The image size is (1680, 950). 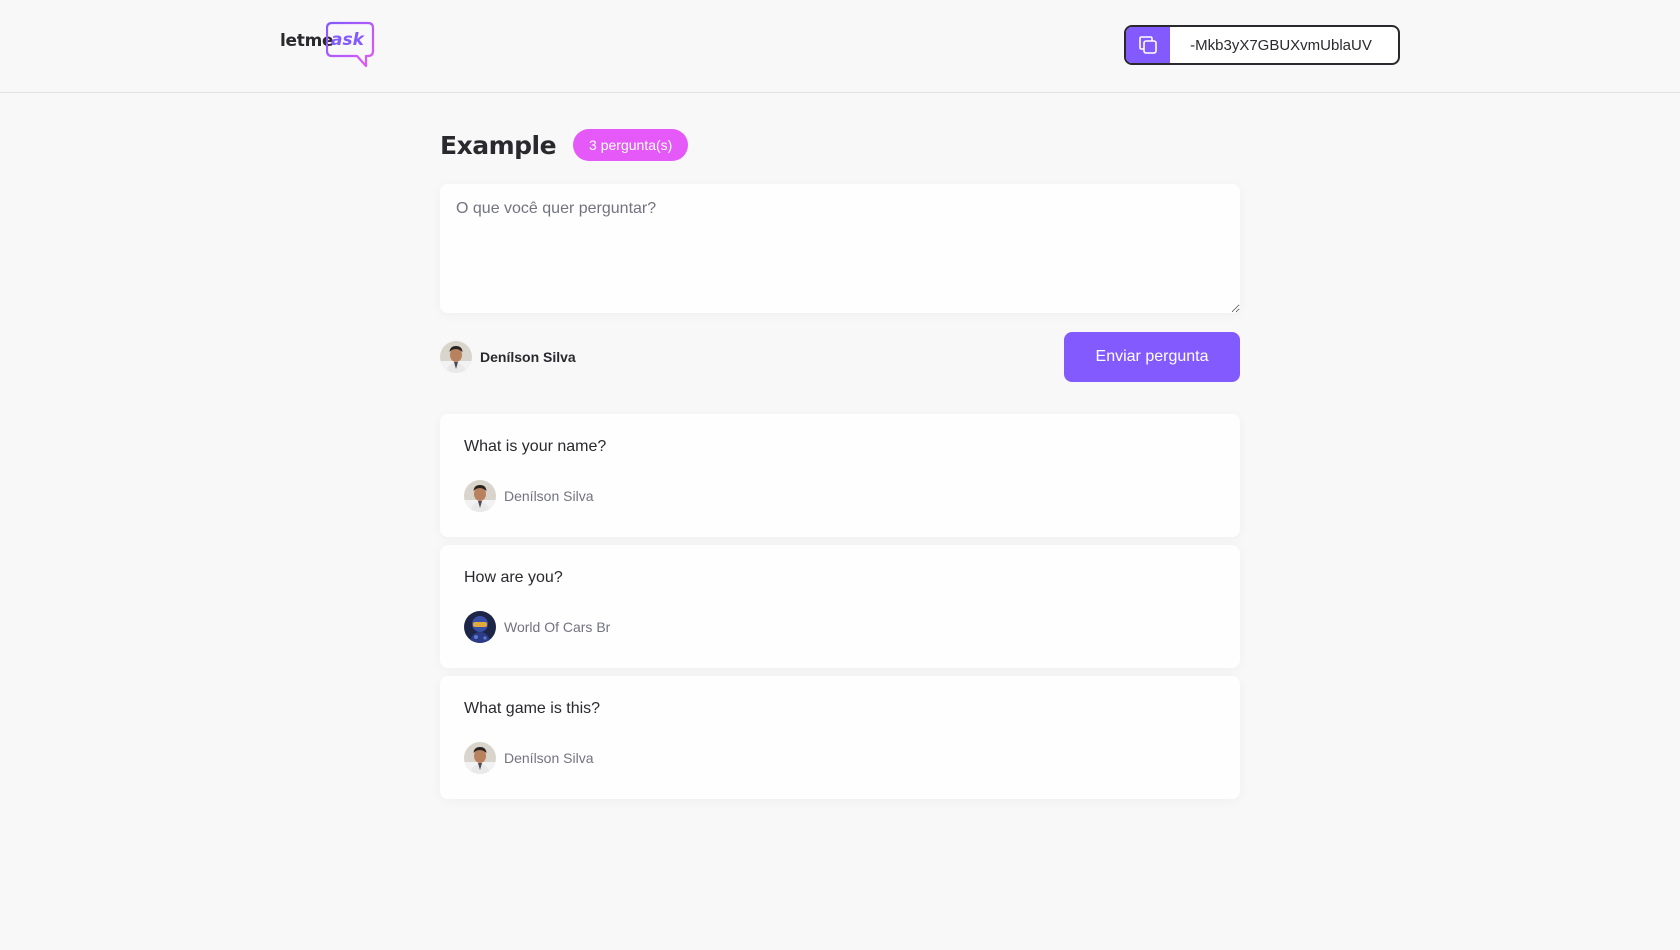 I want to click on room-code-button: -Mkb3yX7GBUXvmUblaUV, so click(x=1262, y=45).